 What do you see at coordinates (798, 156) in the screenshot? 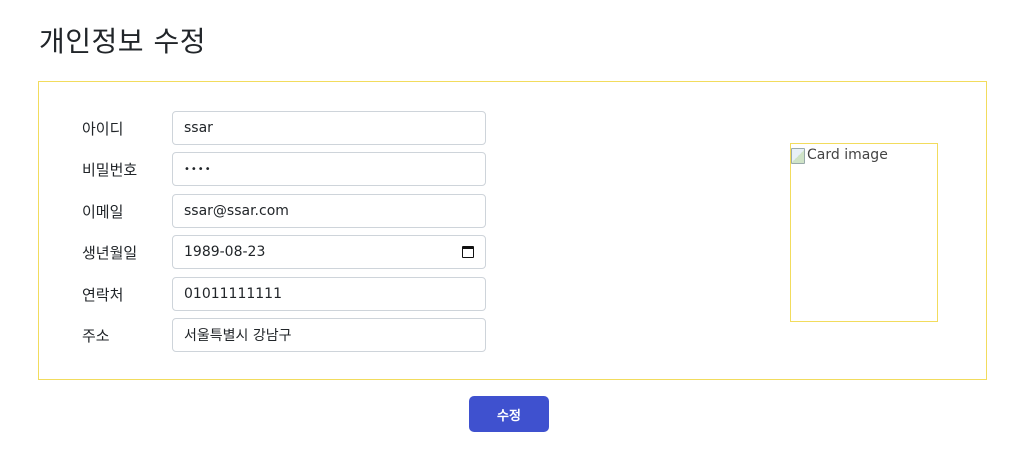
I see `broken-image-icon` at bounding box center [798, 156].